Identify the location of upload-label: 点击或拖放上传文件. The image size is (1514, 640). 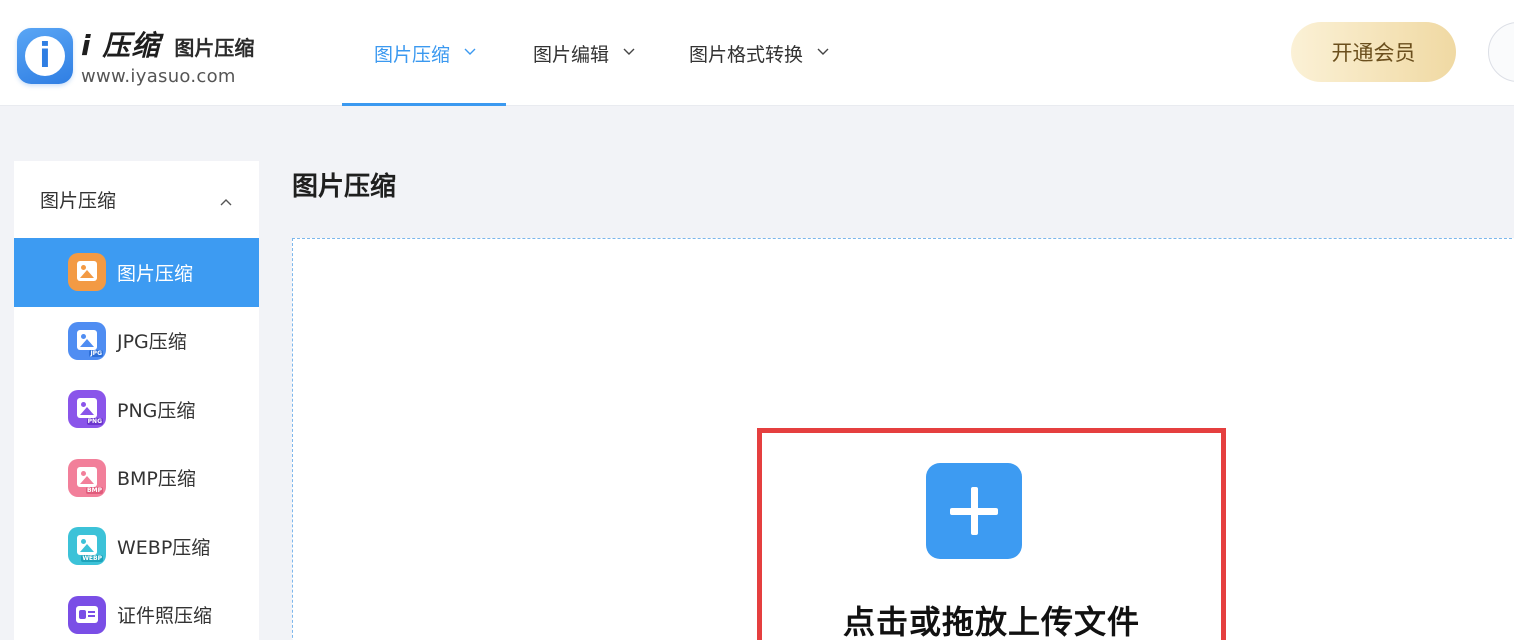
(991, 621).